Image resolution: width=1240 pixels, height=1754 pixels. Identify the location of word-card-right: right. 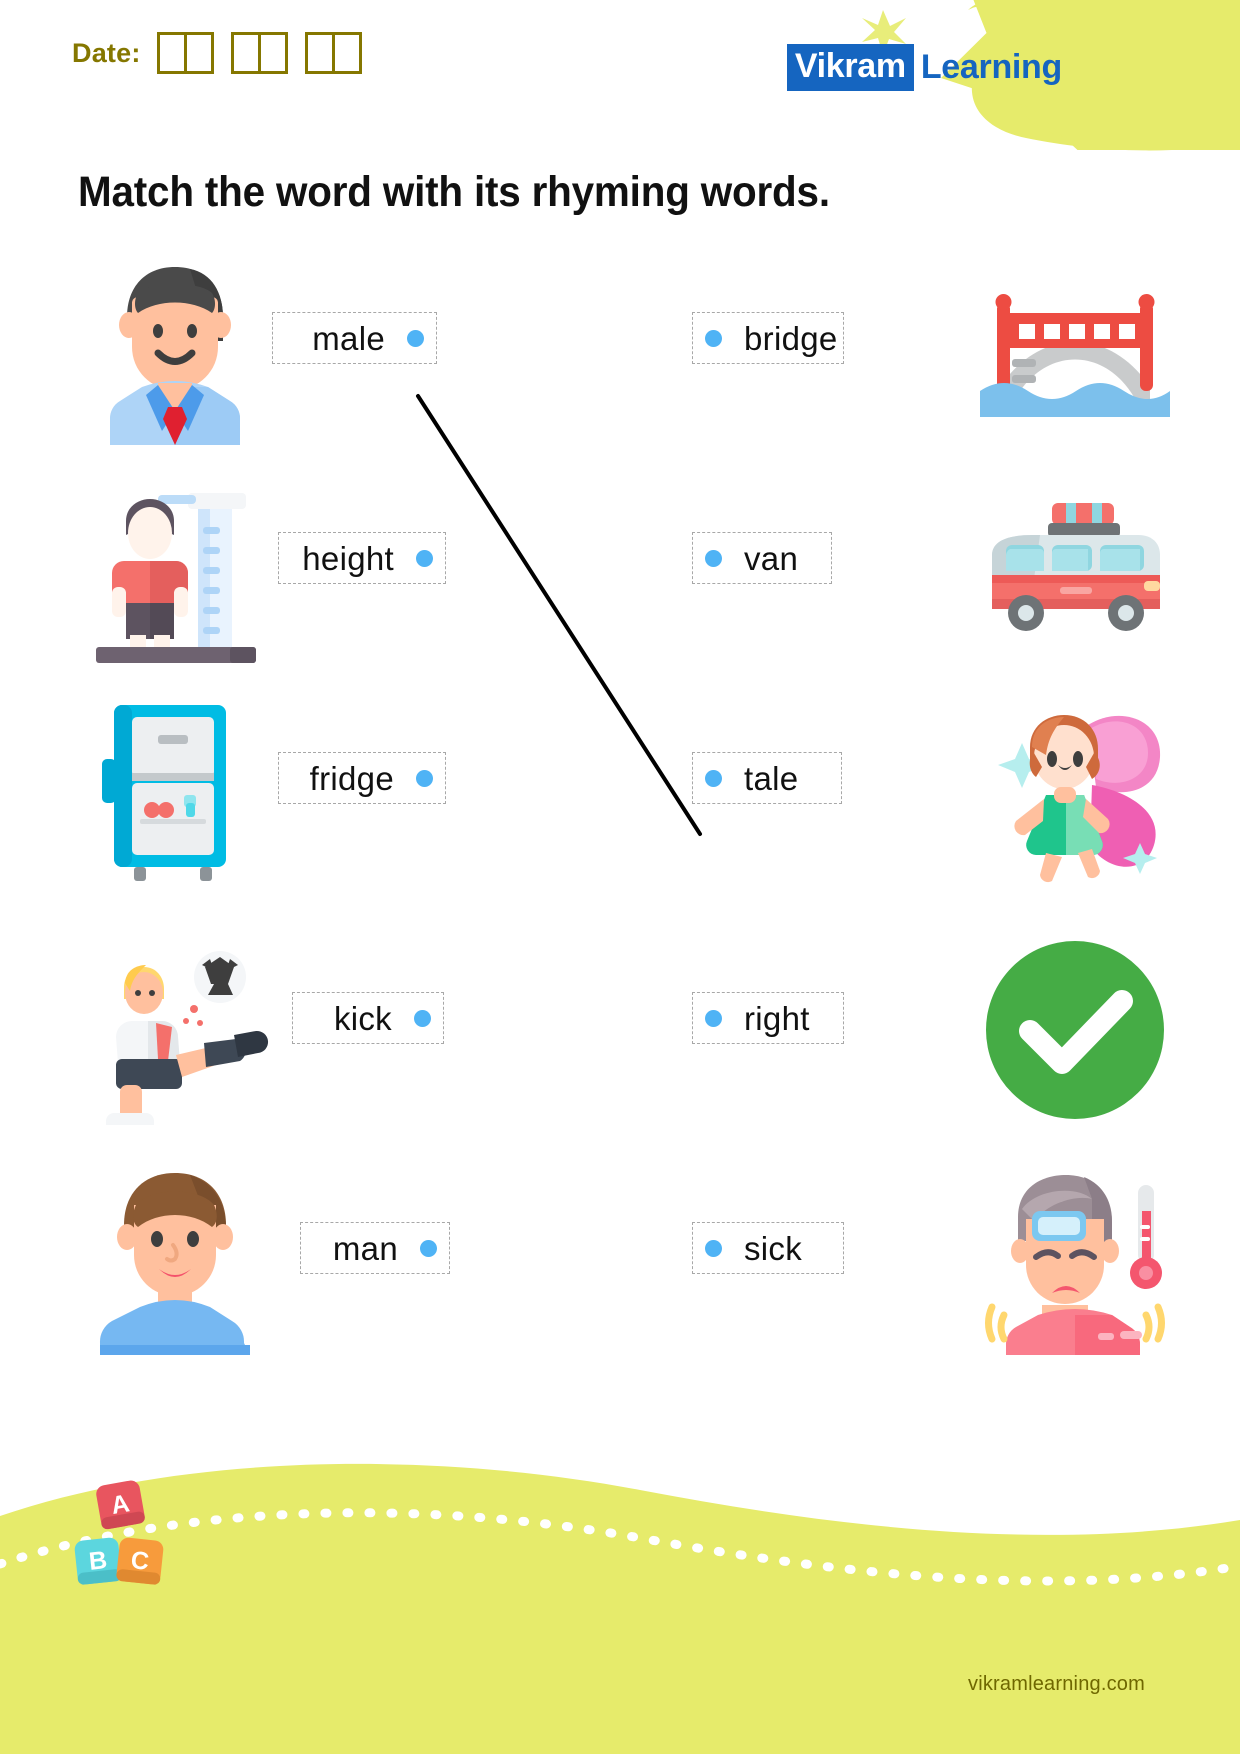
(768, 1018).